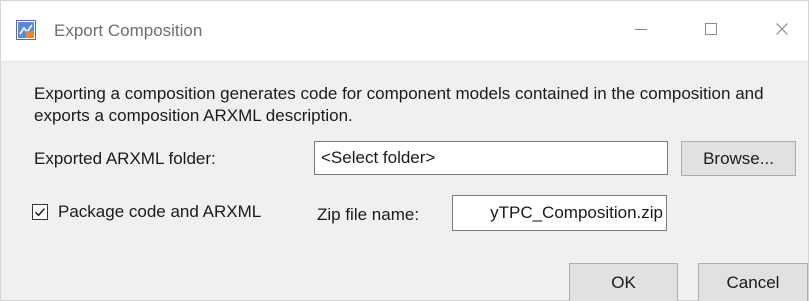 This screenshot has width=809, height=301. I want to click on exported-folder-label: Exported ARXML folder:, so click(125, 158).